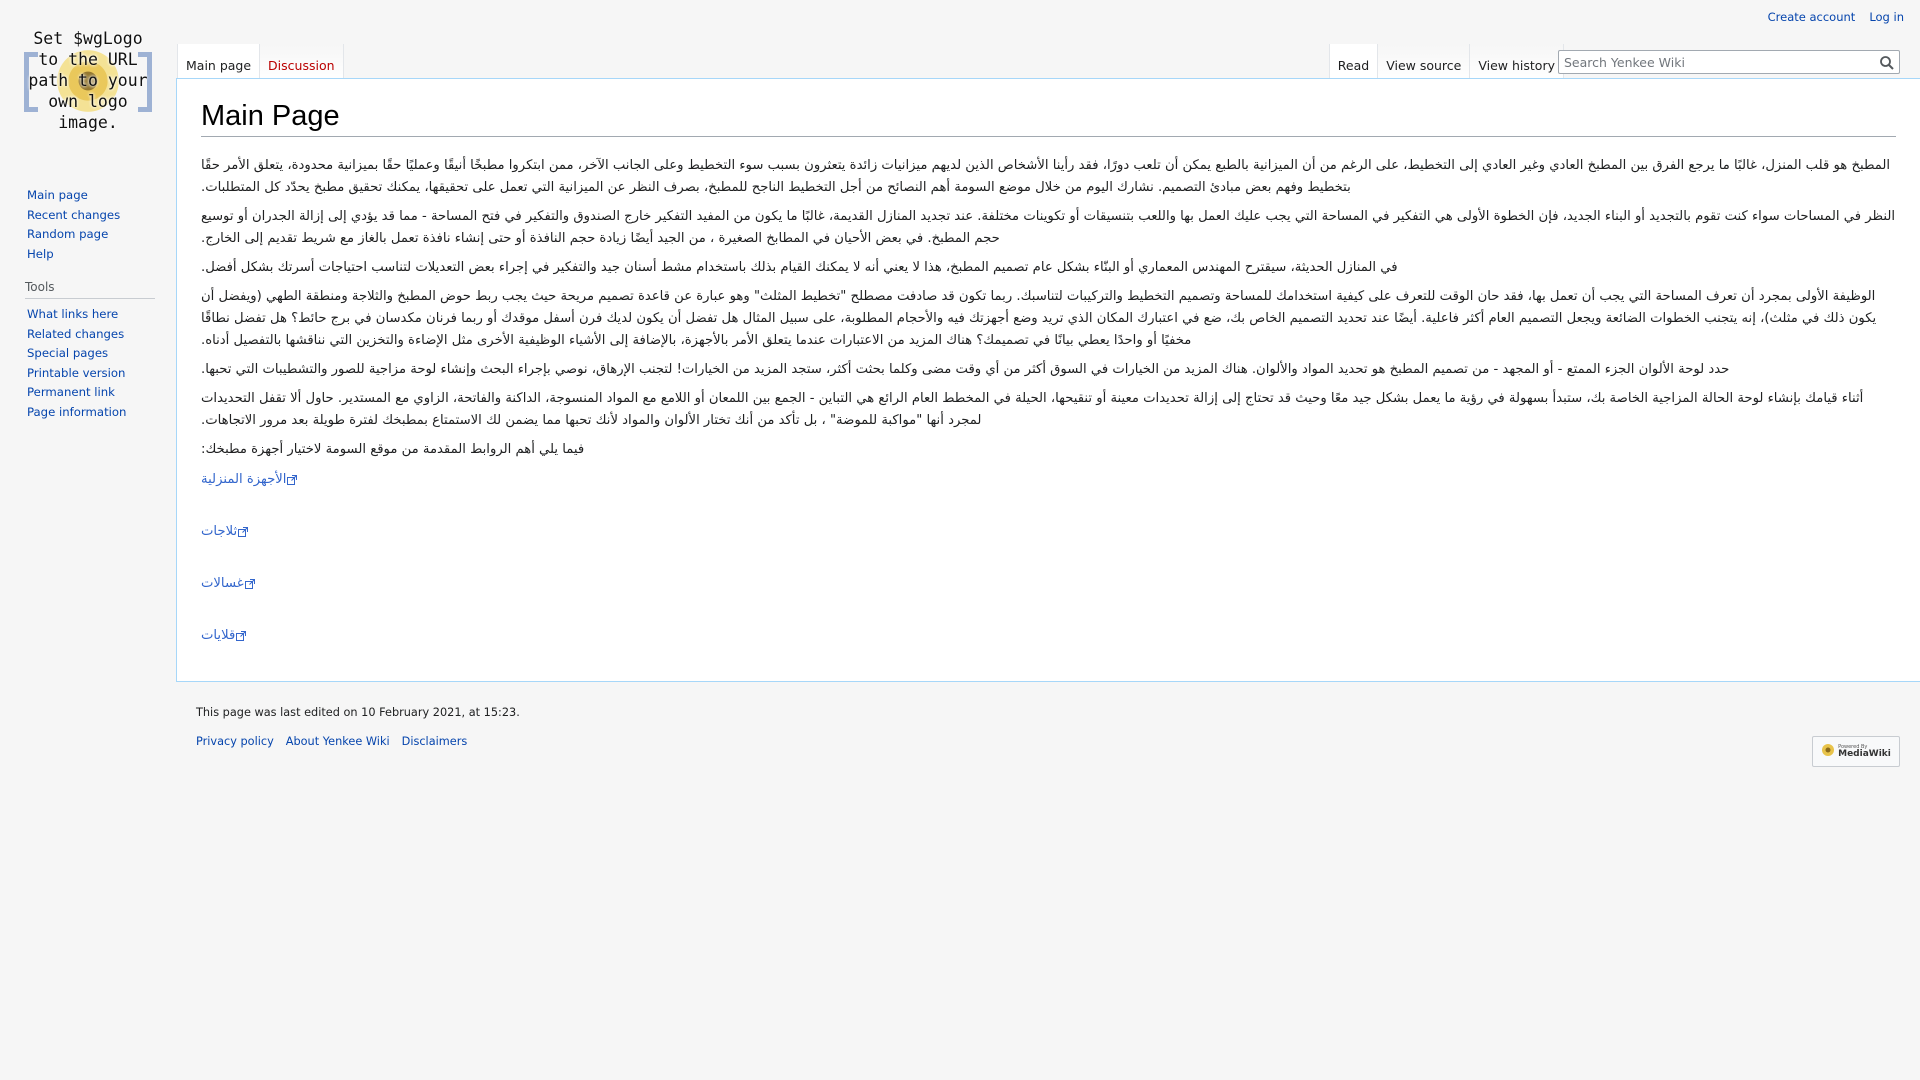  I want to click on external-link-label: غسالات, so click(222, 583).